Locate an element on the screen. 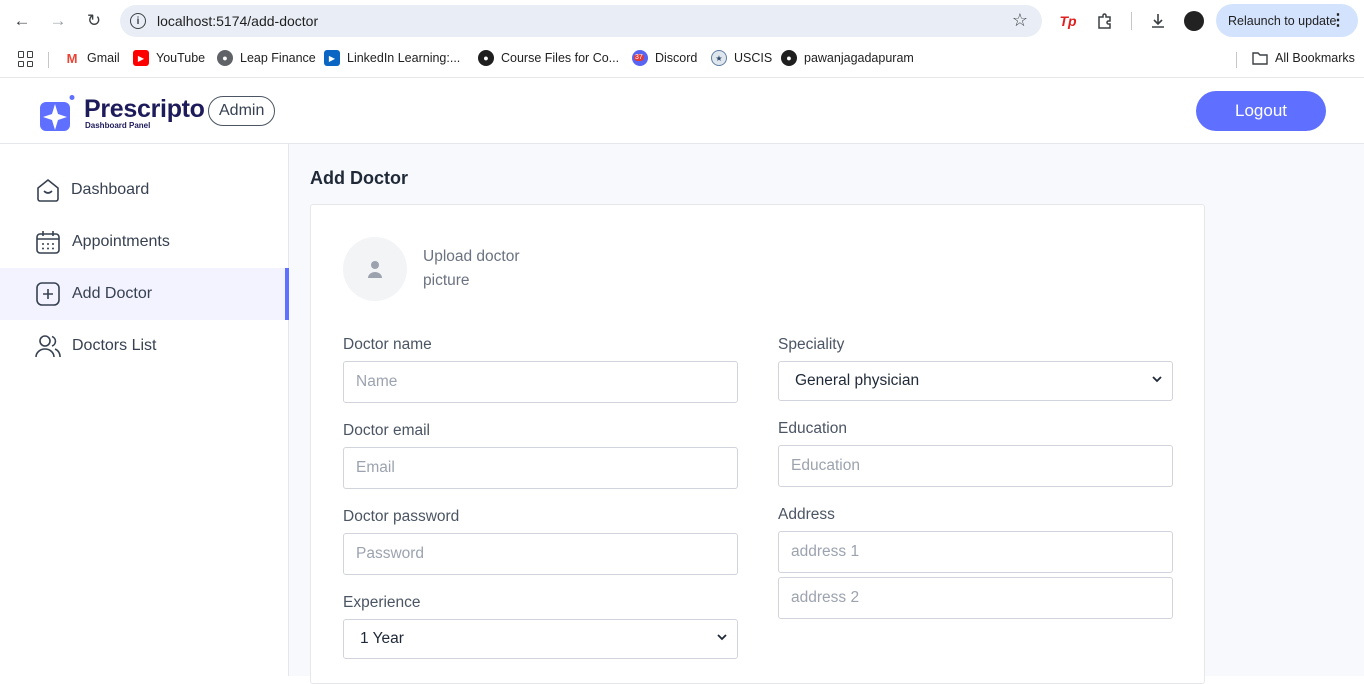  add-square-icon is located at coordinates (48, 294).